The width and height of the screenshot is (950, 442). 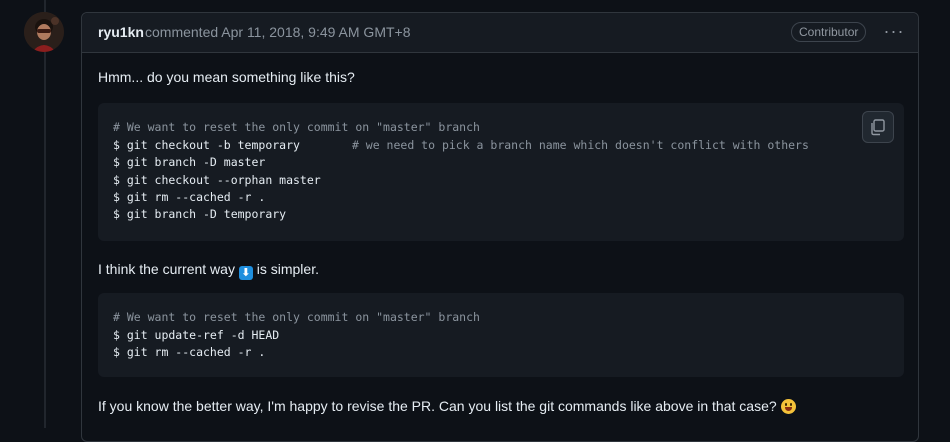 What do you see at coordinates (206, 145) in the screenshot?
I see `code-line-text: $ git checkout -b temporary` at bounding box center [206, 145].